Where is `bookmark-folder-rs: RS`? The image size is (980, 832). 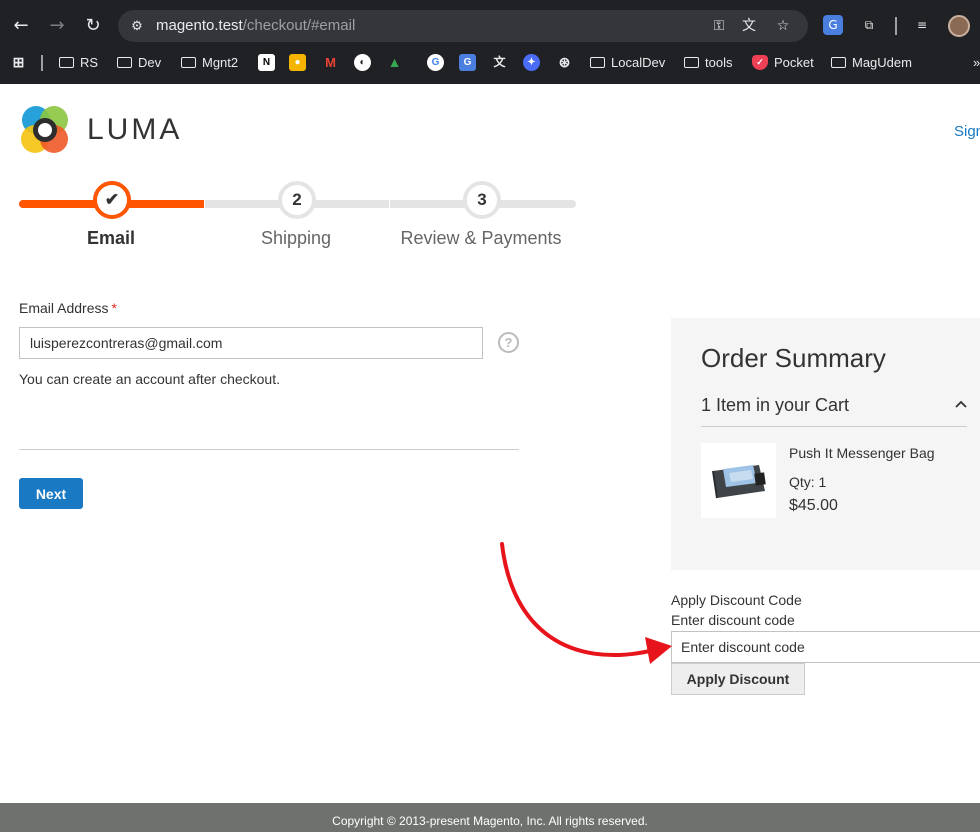 bookmark-folder-rs: RS is located at coordinates (78, 63).